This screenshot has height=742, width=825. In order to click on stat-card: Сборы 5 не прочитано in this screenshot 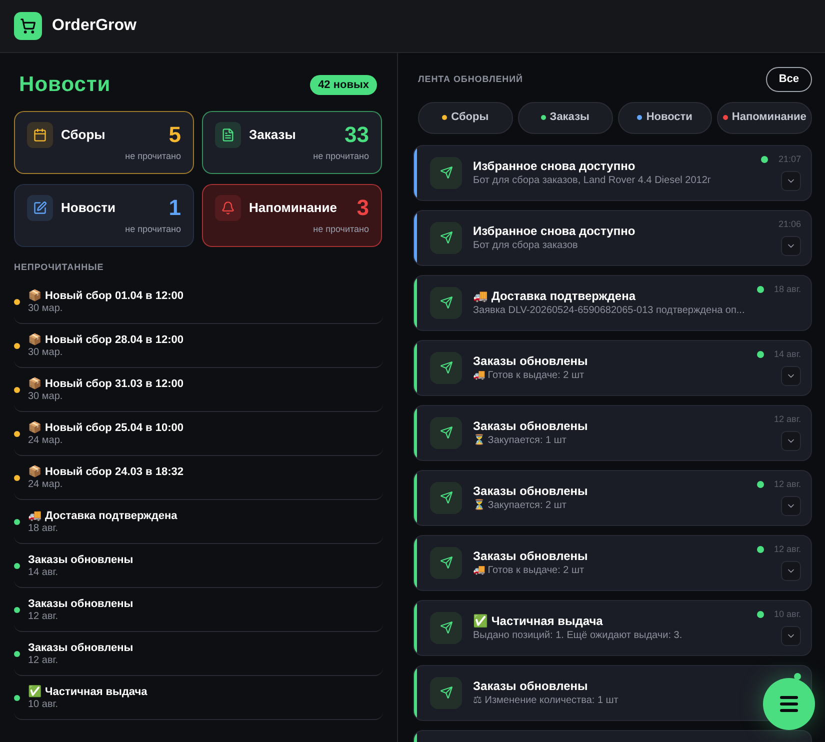, I will do `click(104, 142)`.